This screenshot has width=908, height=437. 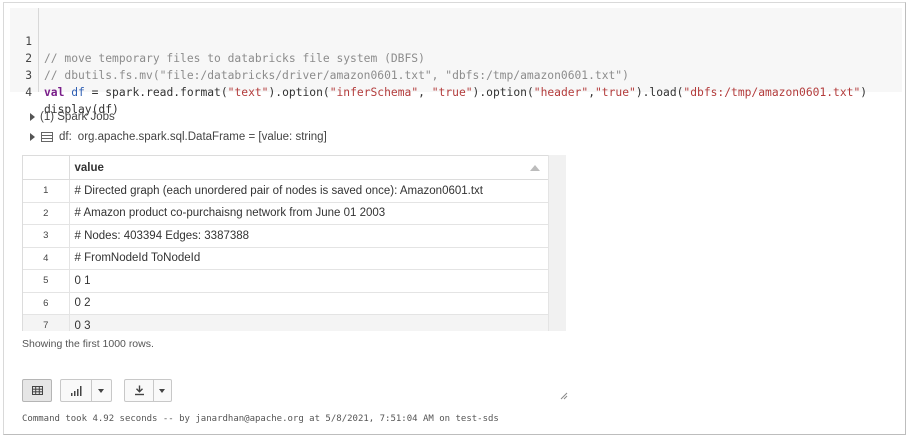 What do you see at coordinates (88, 344) in the screenshot?
I see `rows-shown-note: Showing the first 1000 rows.` at bounding box center [88, 344].